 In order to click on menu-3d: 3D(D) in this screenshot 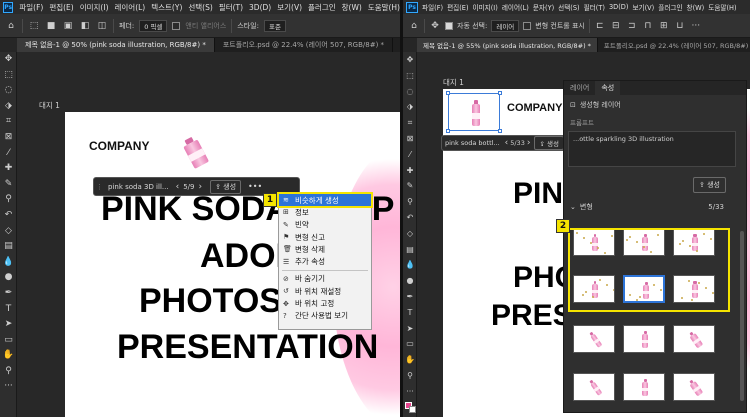, I will do `click(619, 7)`.